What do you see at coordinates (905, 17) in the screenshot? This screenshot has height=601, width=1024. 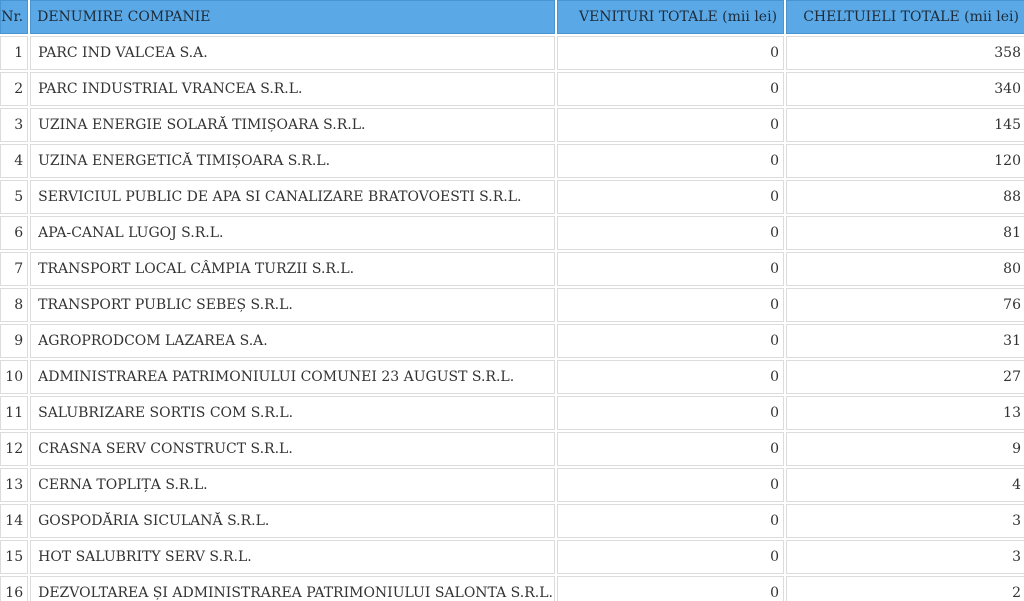 I see `column-header-expenses: CHELTUIELI TOTALE (mii lei)` at bounding box center [905, 17].